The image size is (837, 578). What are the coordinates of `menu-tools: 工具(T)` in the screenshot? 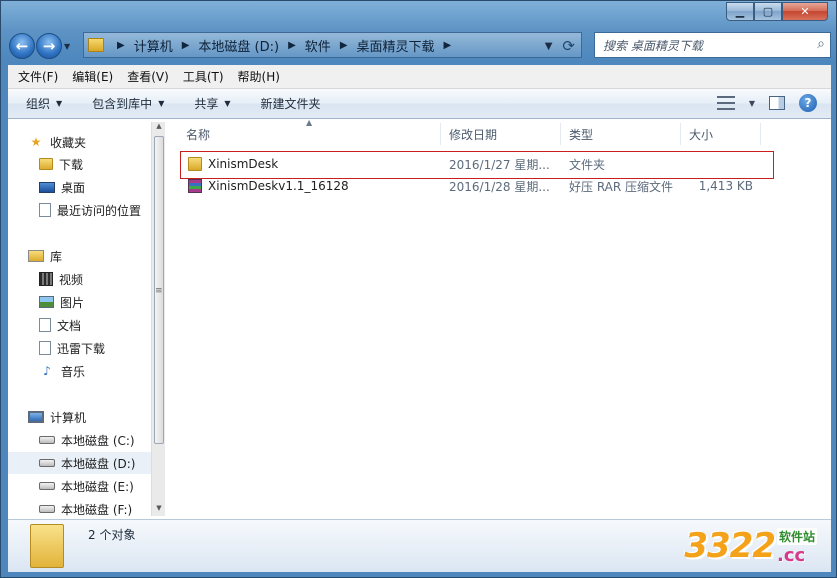 It's located at (203, 76).